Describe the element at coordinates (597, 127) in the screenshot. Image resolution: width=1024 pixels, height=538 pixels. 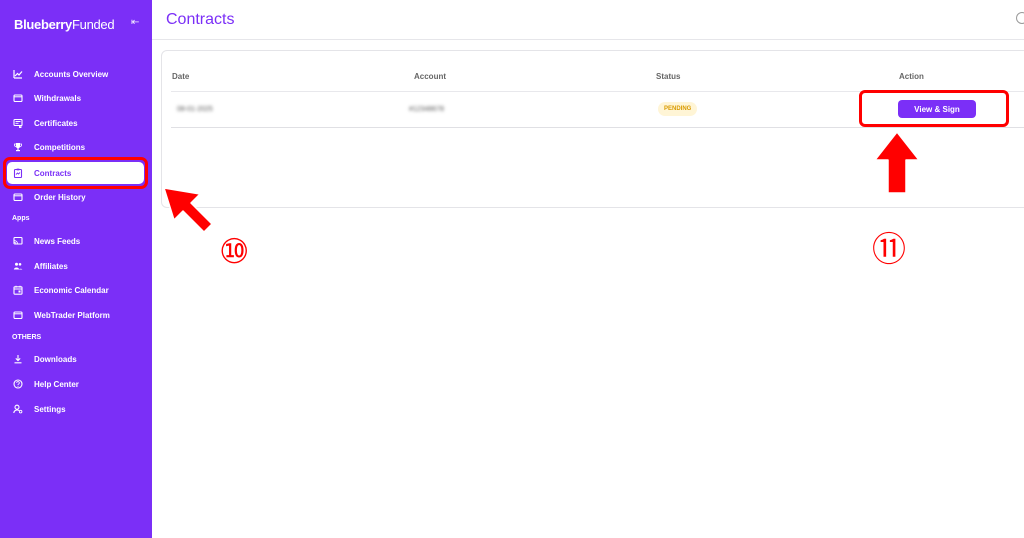
I see `row-divider` at that location.